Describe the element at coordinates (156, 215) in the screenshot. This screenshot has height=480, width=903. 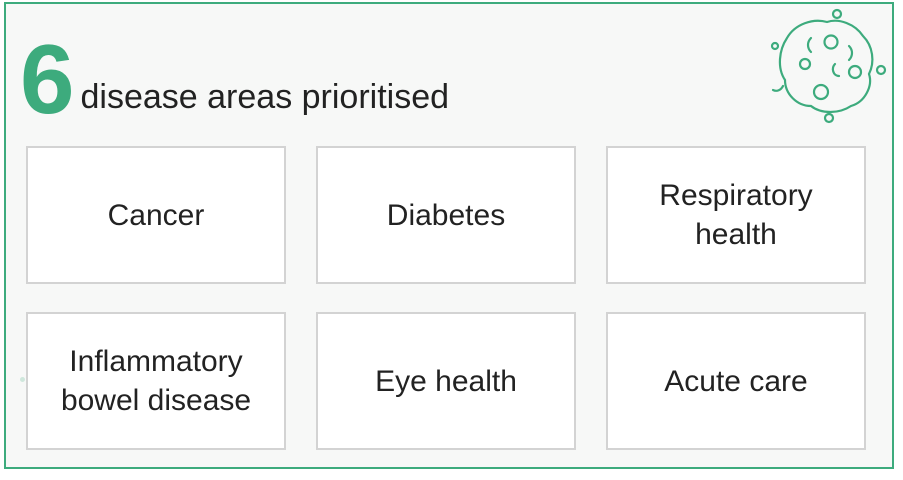
I see `area-tile-cancer: Cancer` at that location.